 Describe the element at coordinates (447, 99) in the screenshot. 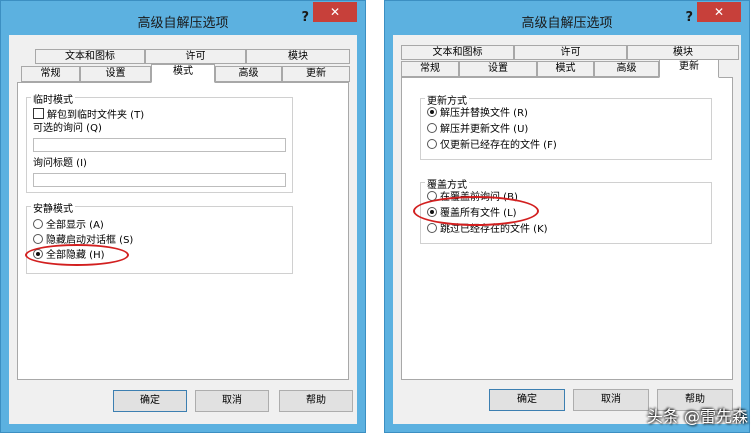

I see `update-method-label: 更新方式` at that location.